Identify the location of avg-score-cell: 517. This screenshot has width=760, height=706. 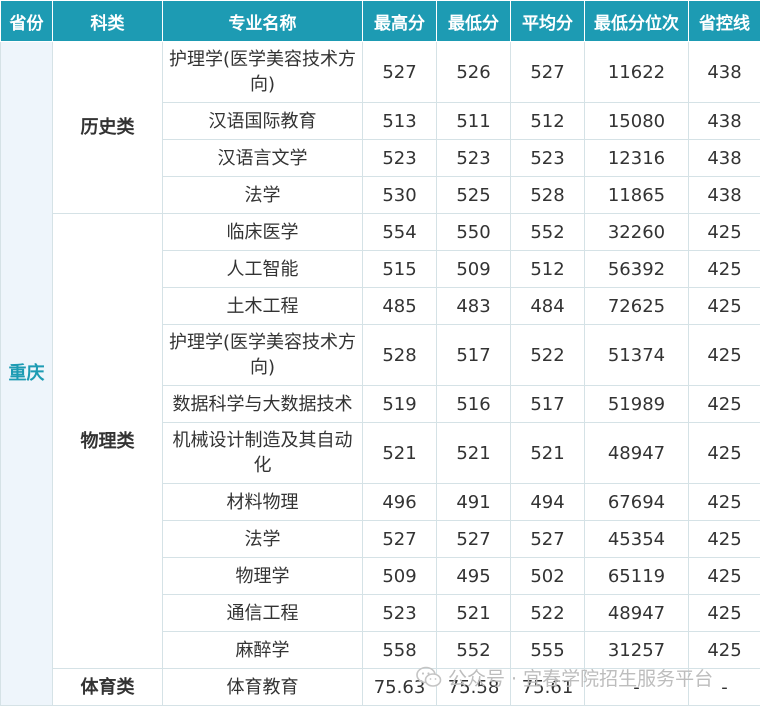
(547, 404).